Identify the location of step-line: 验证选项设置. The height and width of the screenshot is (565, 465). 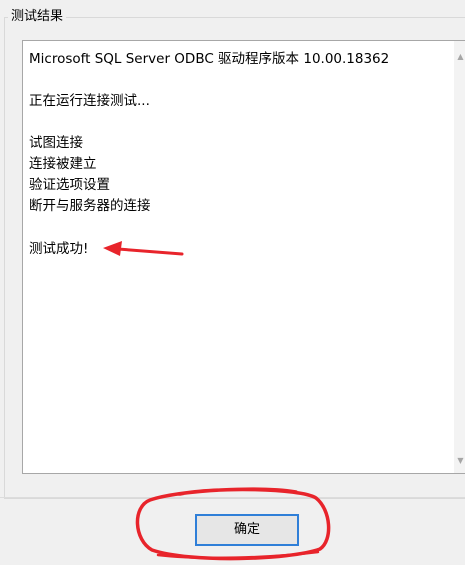
(69, 185).